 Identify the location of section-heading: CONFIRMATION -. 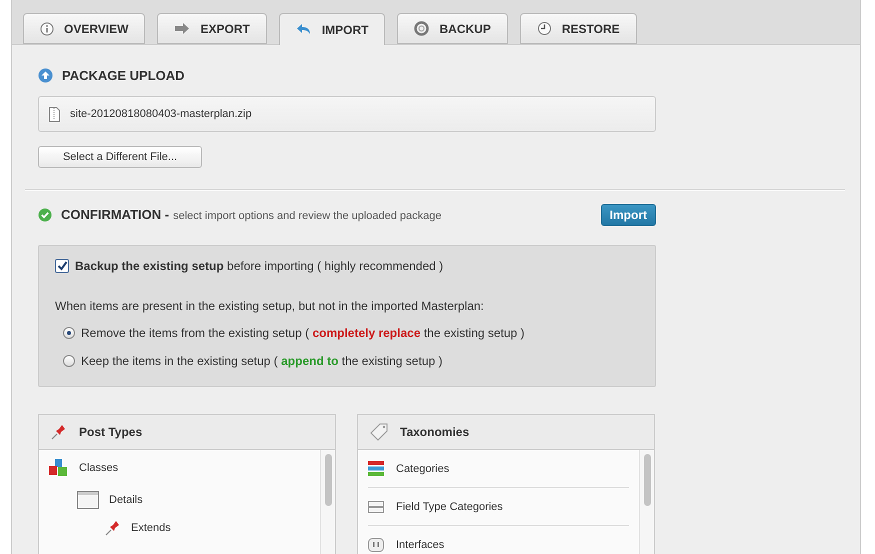
(115, 214).